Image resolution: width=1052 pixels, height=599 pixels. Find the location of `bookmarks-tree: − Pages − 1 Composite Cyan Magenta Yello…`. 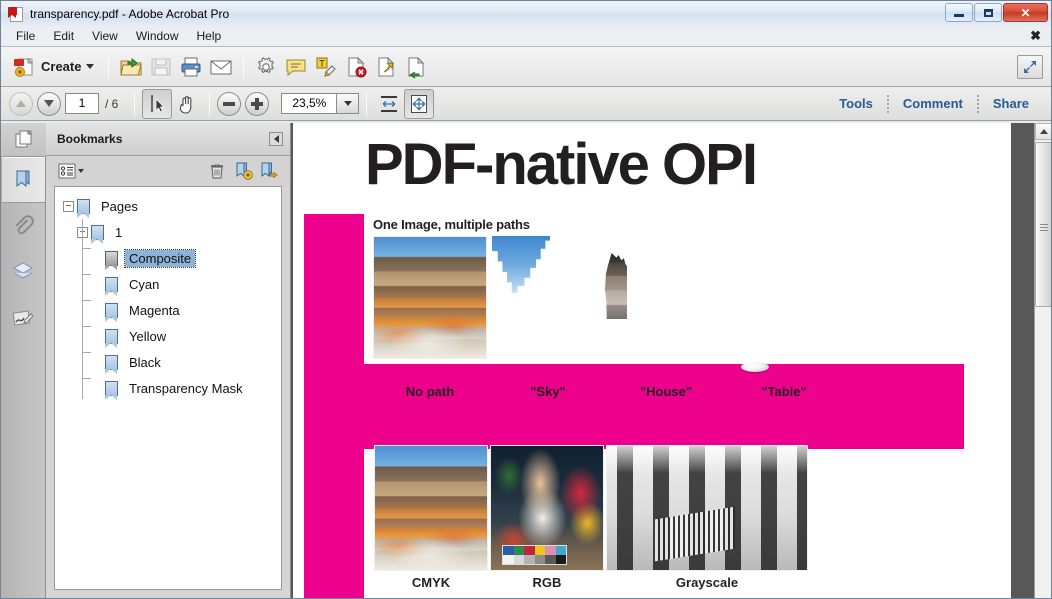

bookmarks-tree: − Pages − 1 Composite Cyan Magenta Yello… is located at coordinates (168, 388).